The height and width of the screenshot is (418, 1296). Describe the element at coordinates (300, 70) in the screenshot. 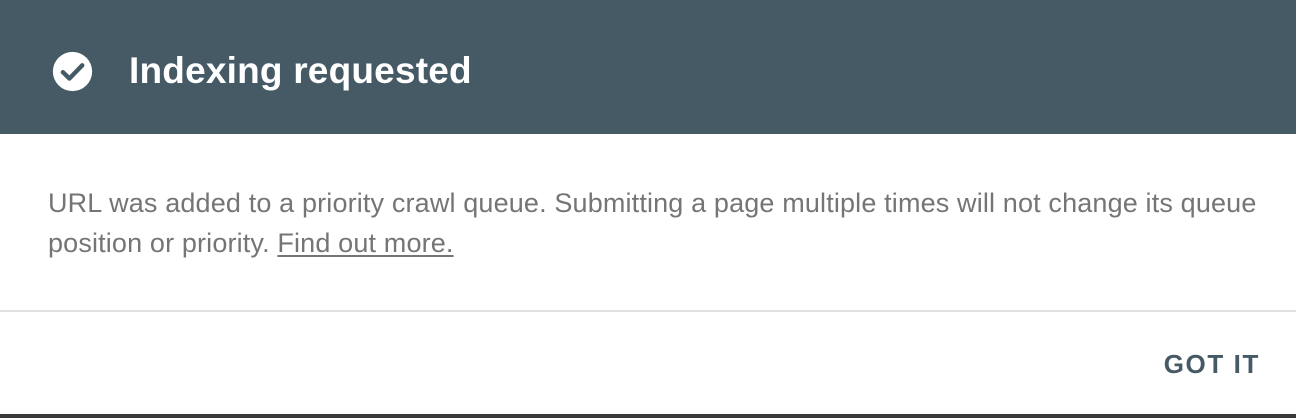

I see `dialog-title: Indexing requested` at that location.